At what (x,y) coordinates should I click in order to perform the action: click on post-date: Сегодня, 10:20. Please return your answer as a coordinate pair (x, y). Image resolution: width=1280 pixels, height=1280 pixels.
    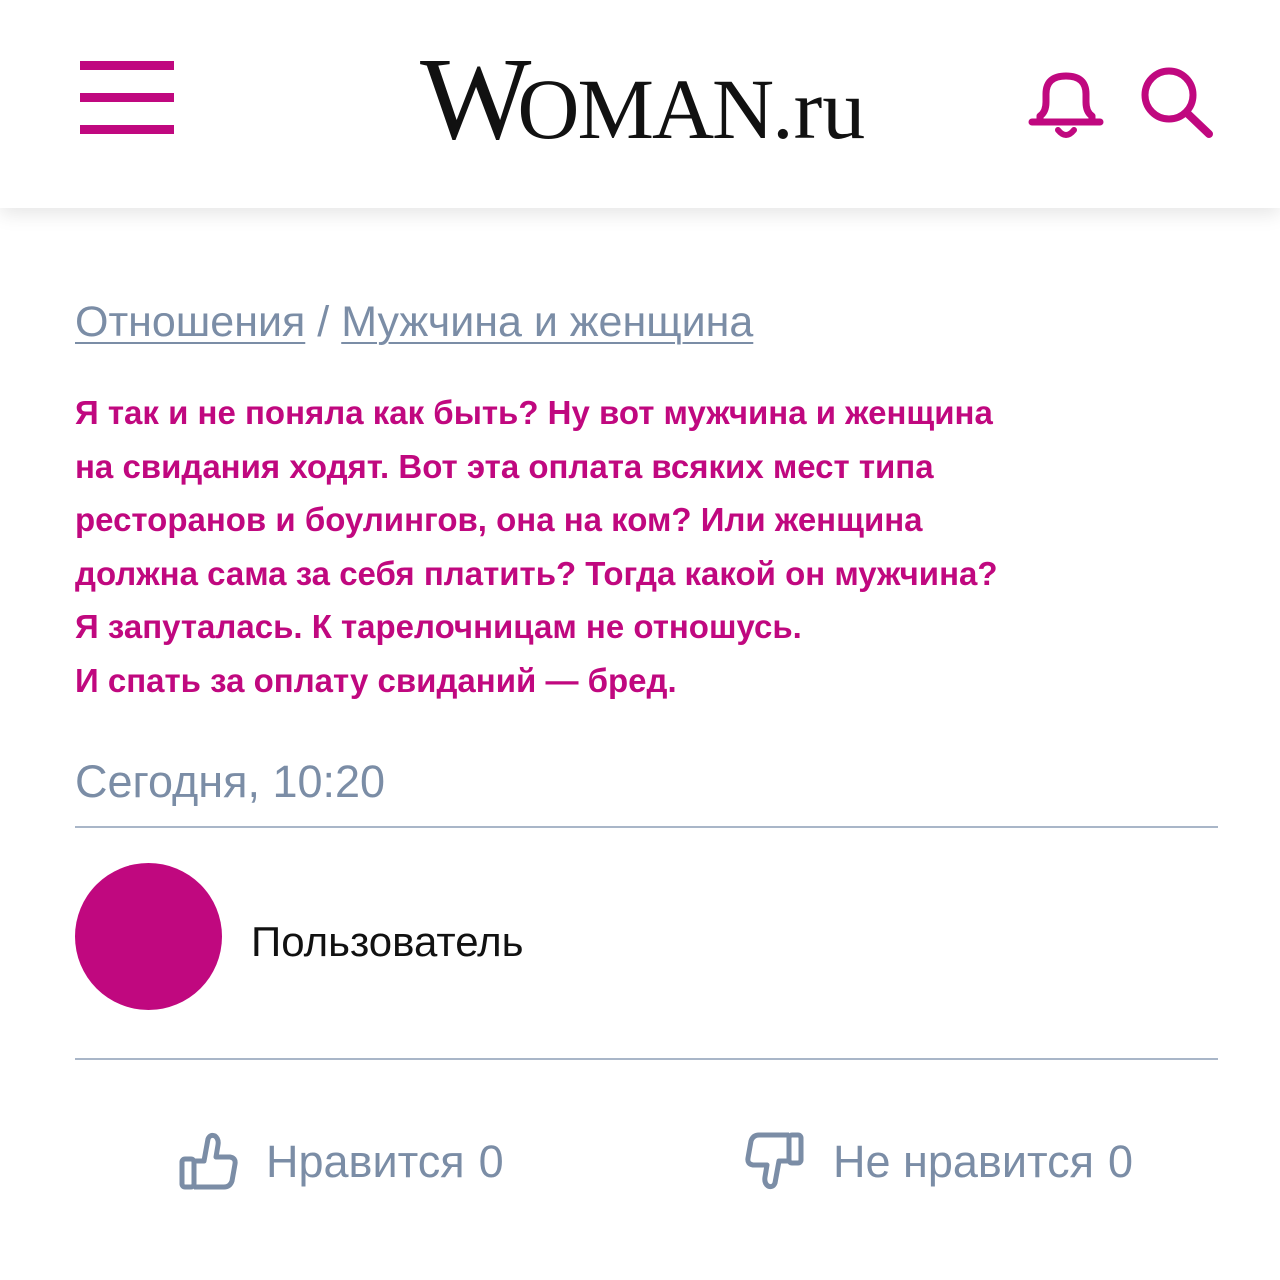
    Looking at the image, I should click on (230, 781).